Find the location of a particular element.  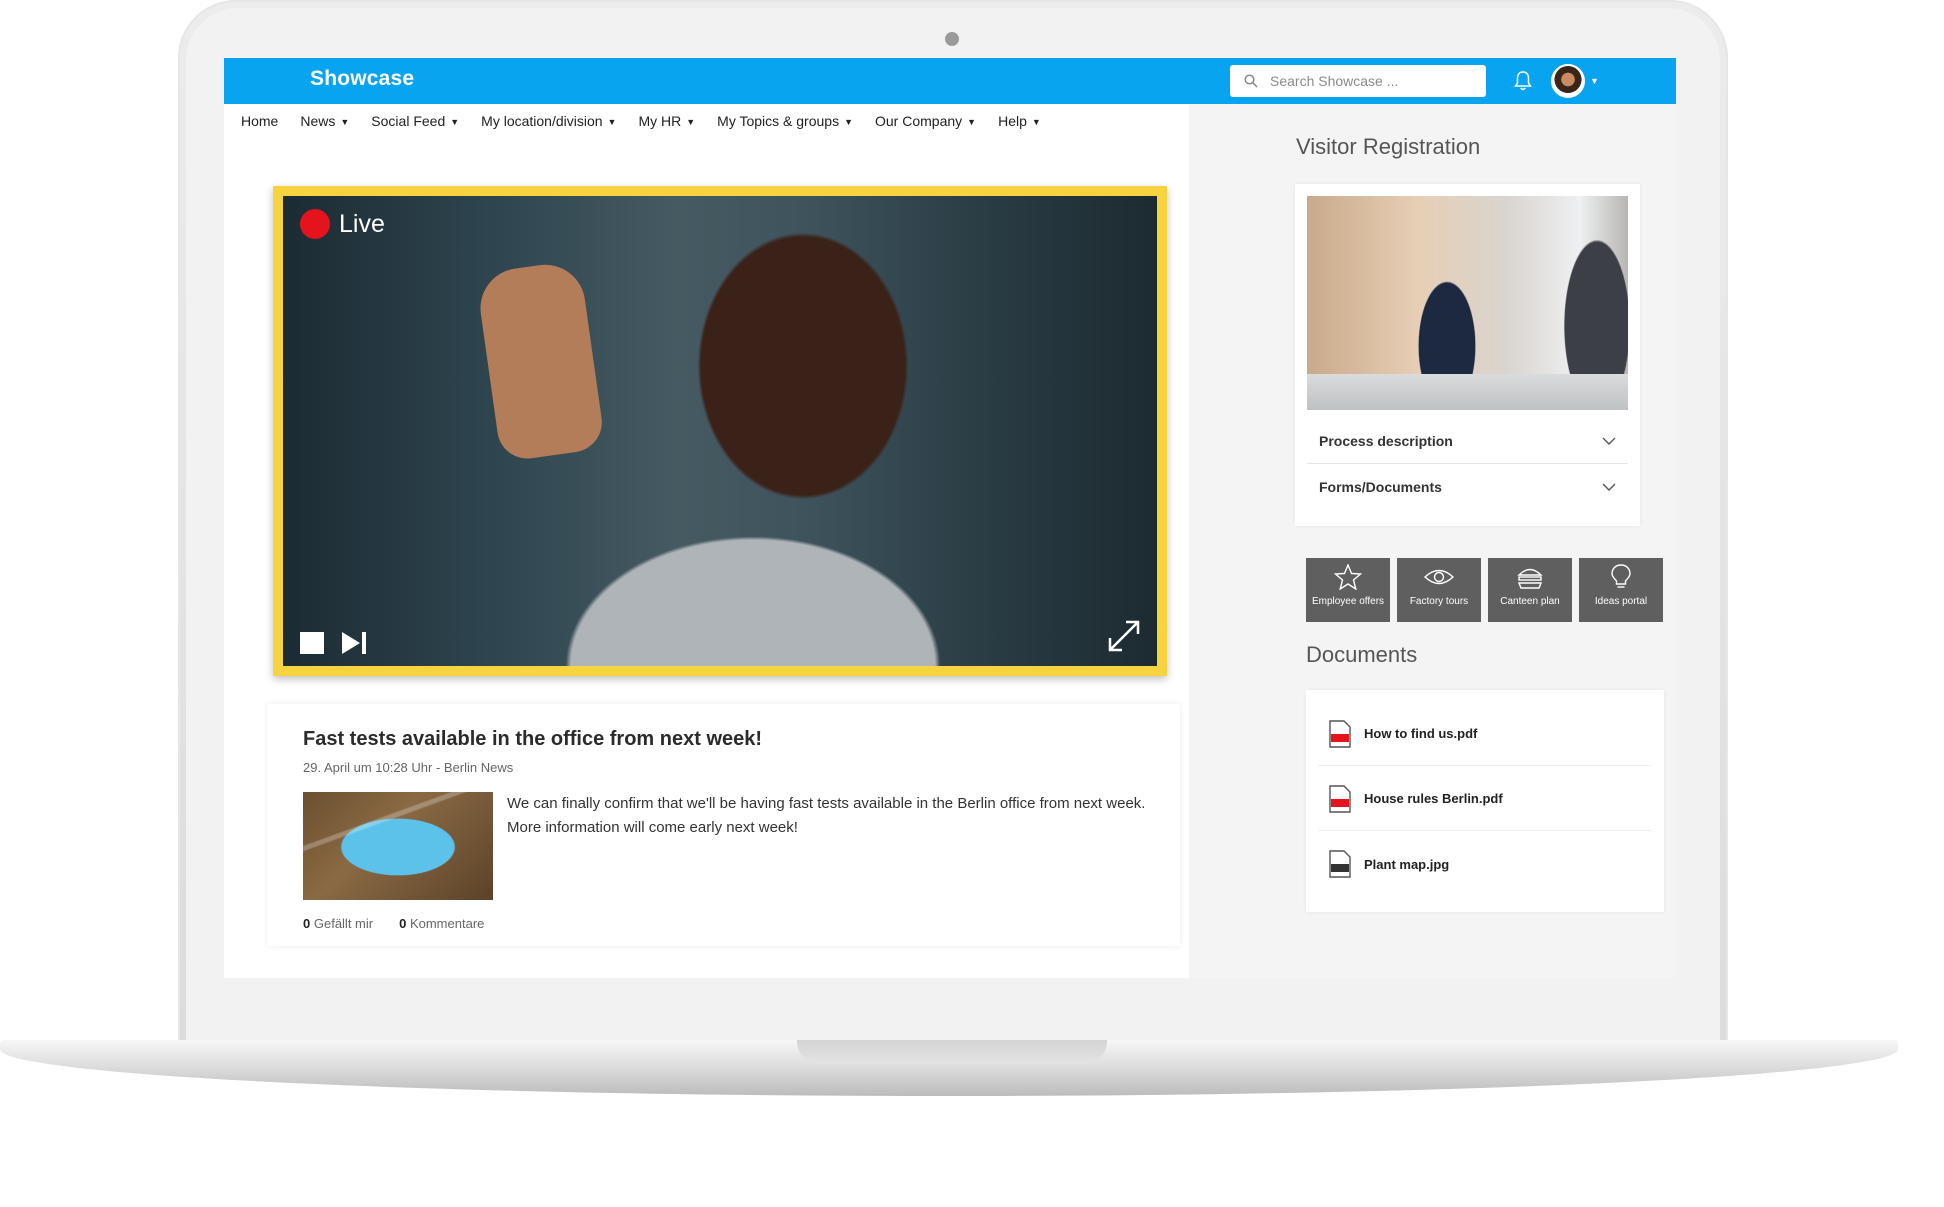

nav-item-help: Help ▼ is located at coordinates (1019, 121).